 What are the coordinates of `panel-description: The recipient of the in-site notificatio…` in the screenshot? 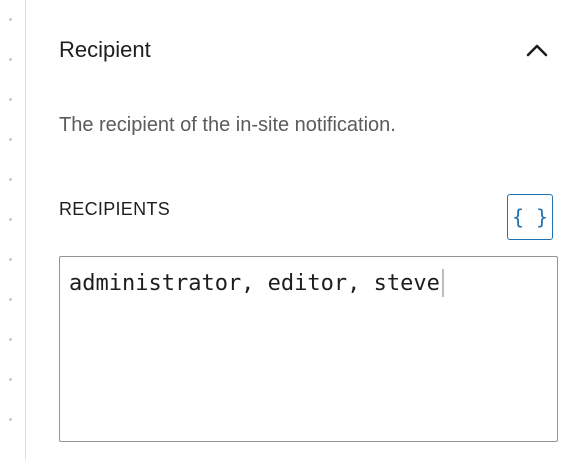 It's located at (227, 125).